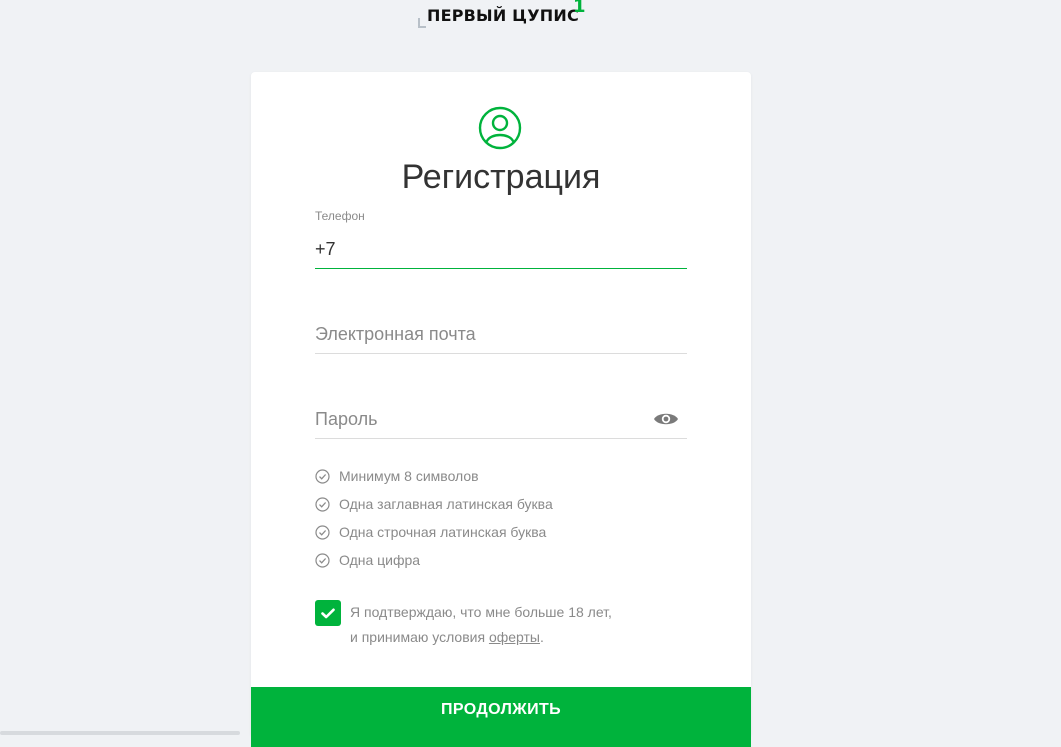  What do you see at coordinates (666, 419) in the screenshot?
I see `eye-icon` at bounding box center [666, 419].